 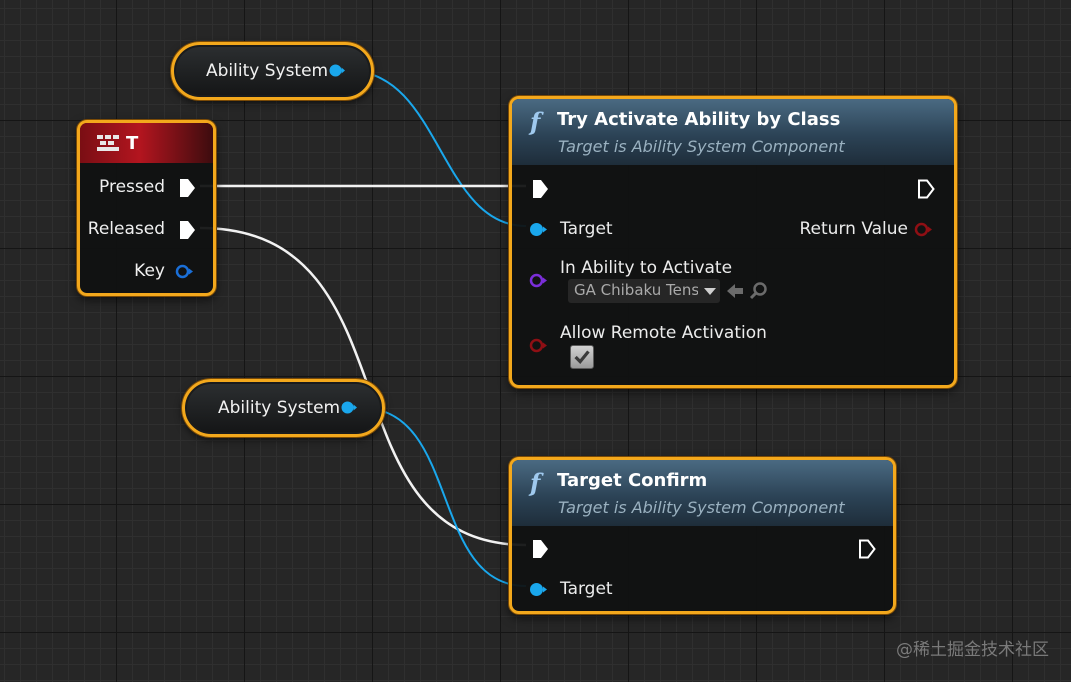 What do you see at coordinates (632, 480) in the screenshot?
I see `node-title: Target Confirm` at bounding box center [632, 480].